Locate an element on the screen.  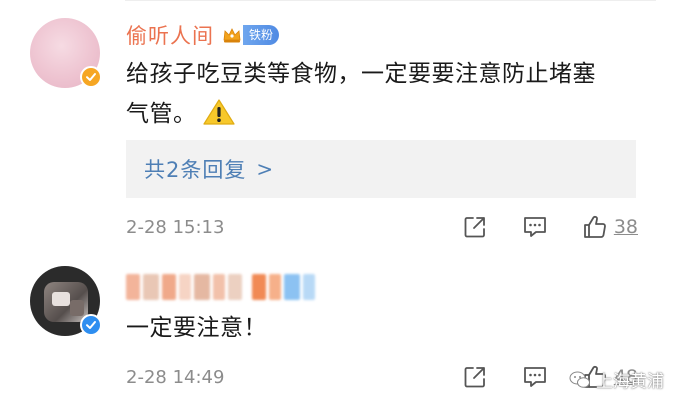
warning-icon is located at coordinates (218, 112).